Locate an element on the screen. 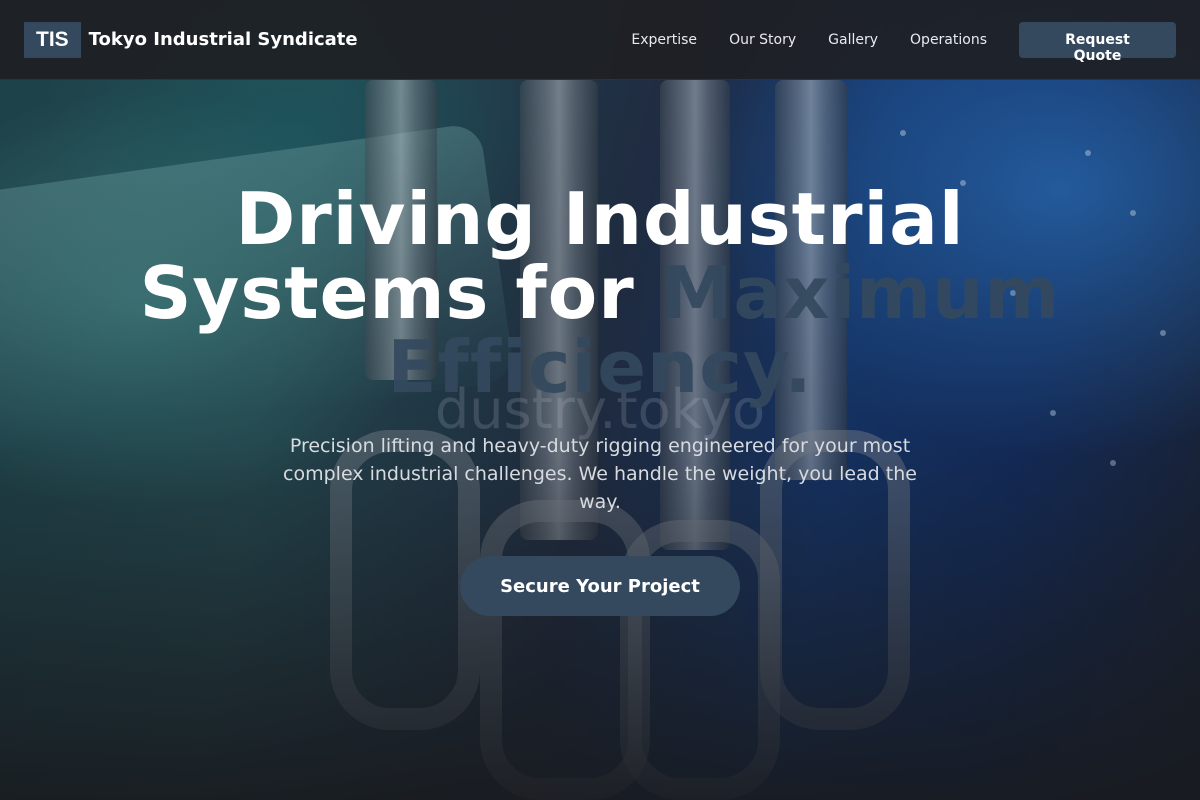 This screenshot has height=800, width=1200. nav-links: Expertise Our Story Gallery Operations is located at coordinates (809, 40).